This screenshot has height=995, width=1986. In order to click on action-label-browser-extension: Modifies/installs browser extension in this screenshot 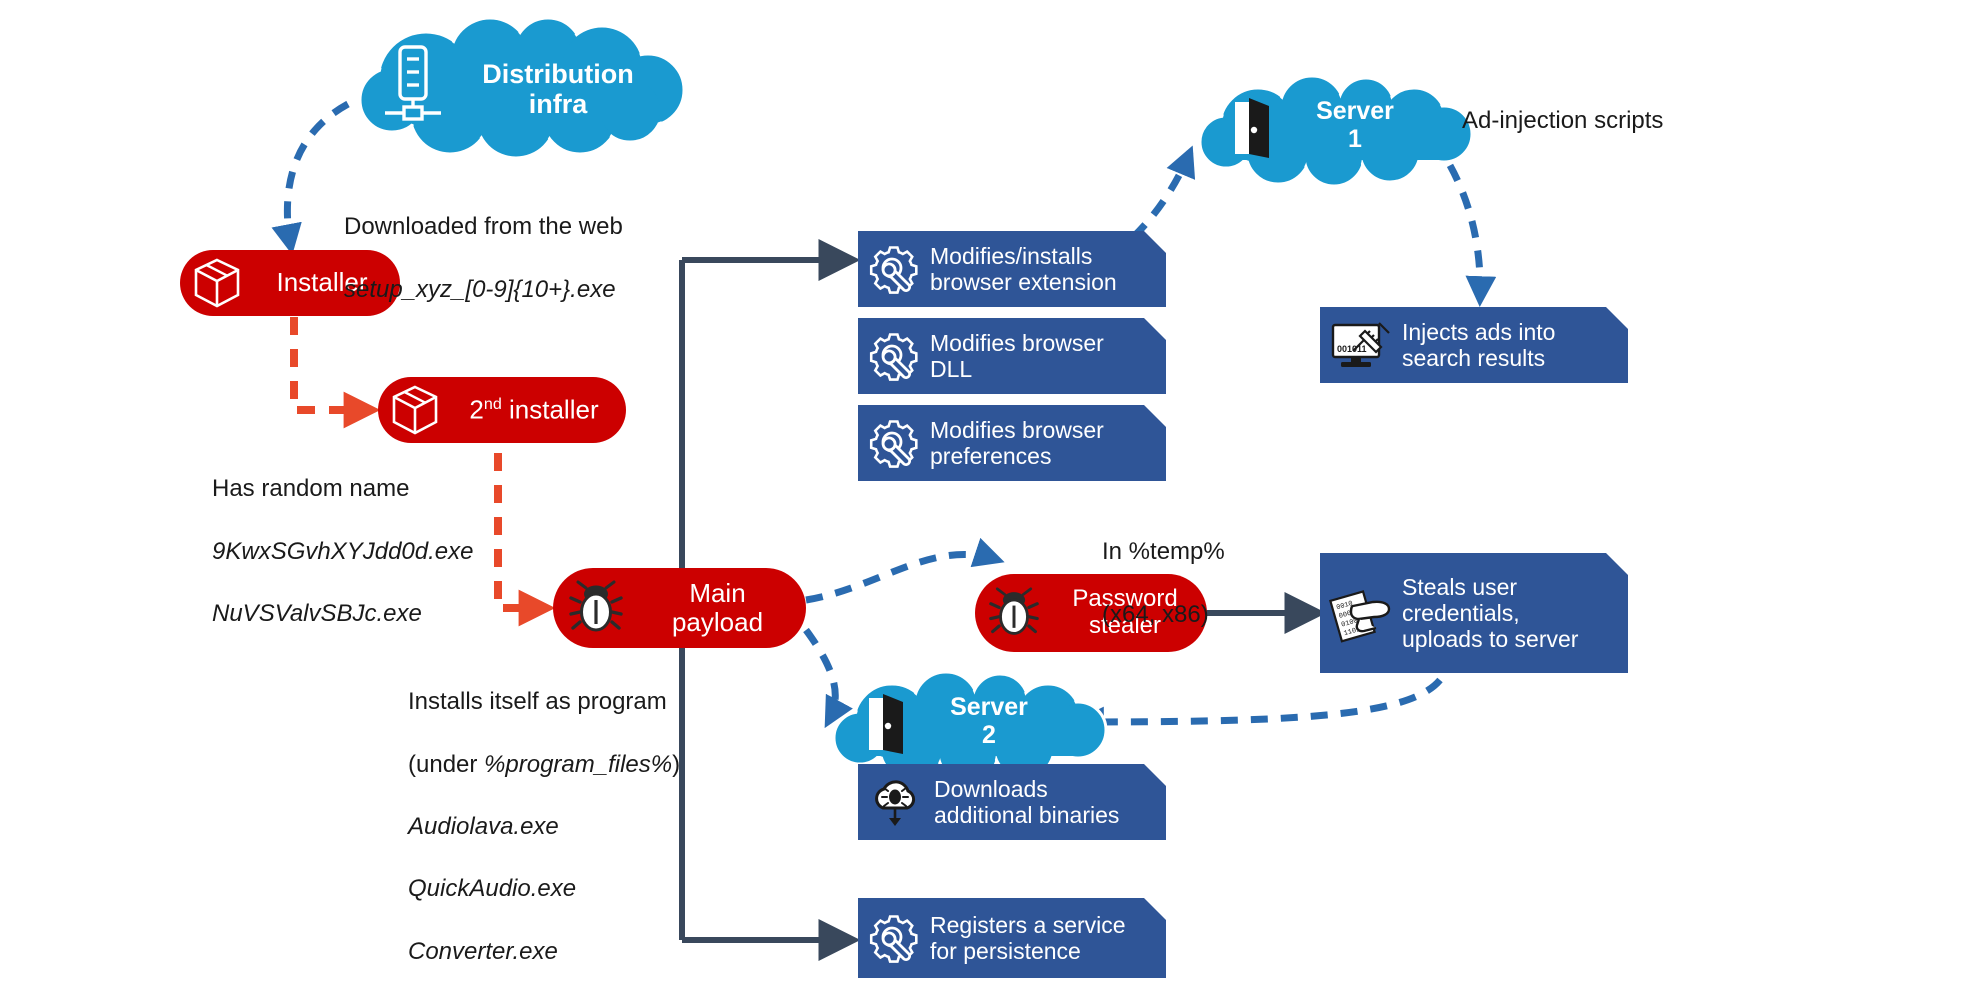, I will do `click(1023, 268)`.